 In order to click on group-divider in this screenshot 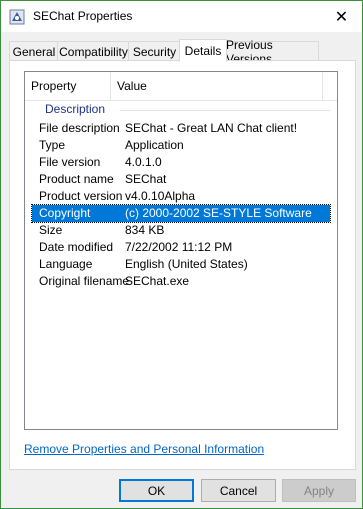, I will do `click(225, 110)`.